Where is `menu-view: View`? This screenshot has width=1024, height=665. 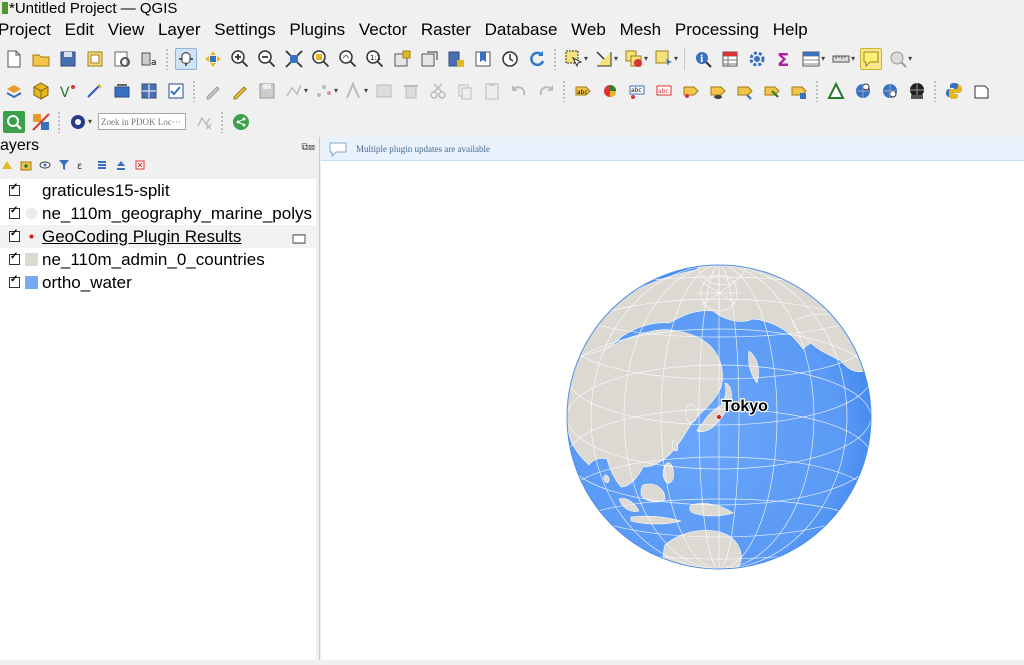
menu-view: View is located at coordinates (126, 30).